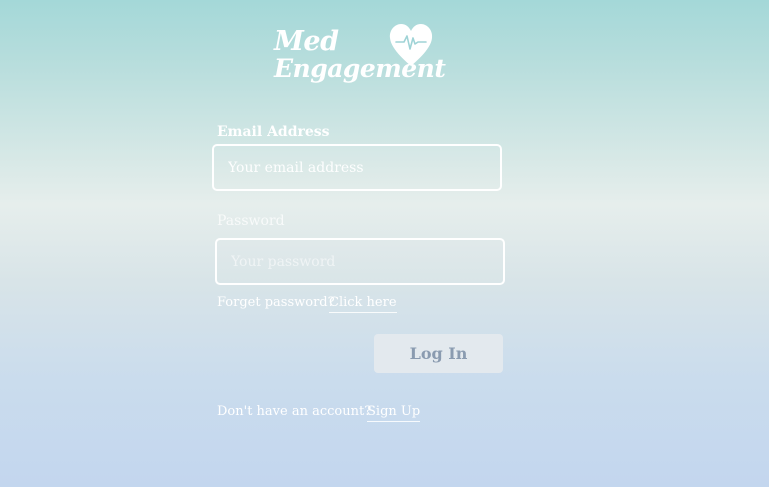  Describe the element at coordinates (411, 45) in the screenshot. I see `heart-pulse-icon` at that location.